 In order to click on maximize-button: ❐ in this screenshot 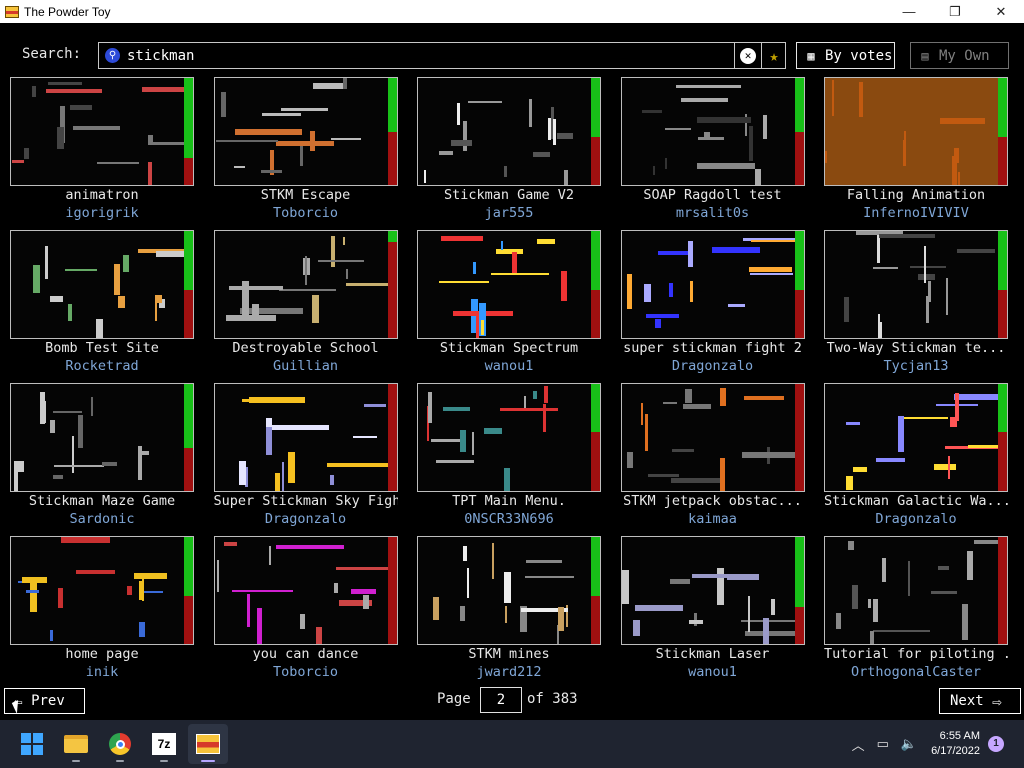, I will do `click(955, 11)`.